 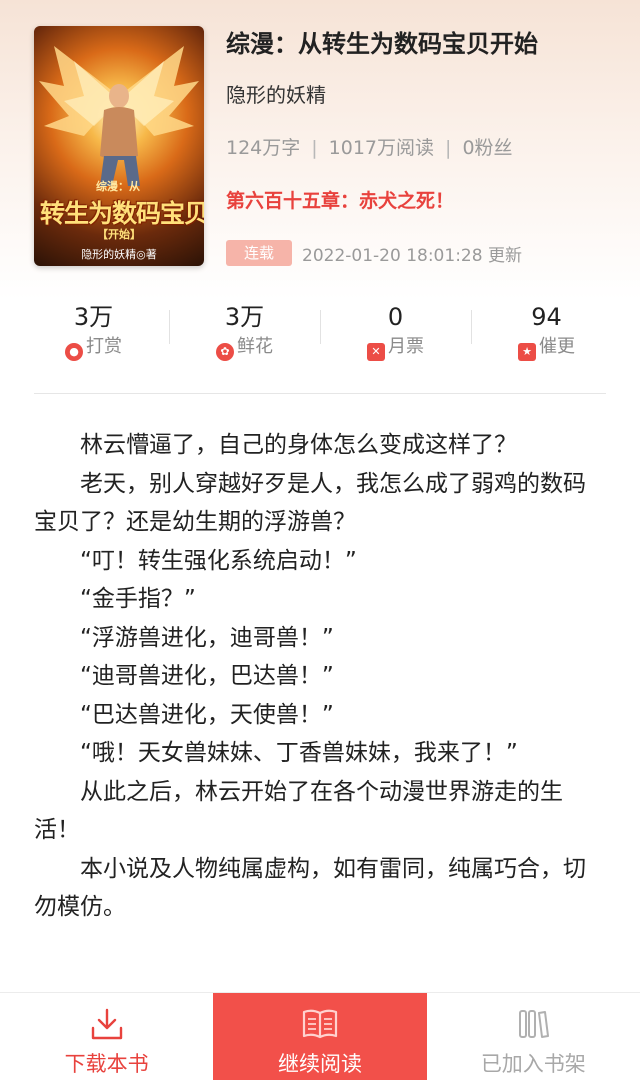 I want to click on word-count: 124万字, so click(x=263, y=148).